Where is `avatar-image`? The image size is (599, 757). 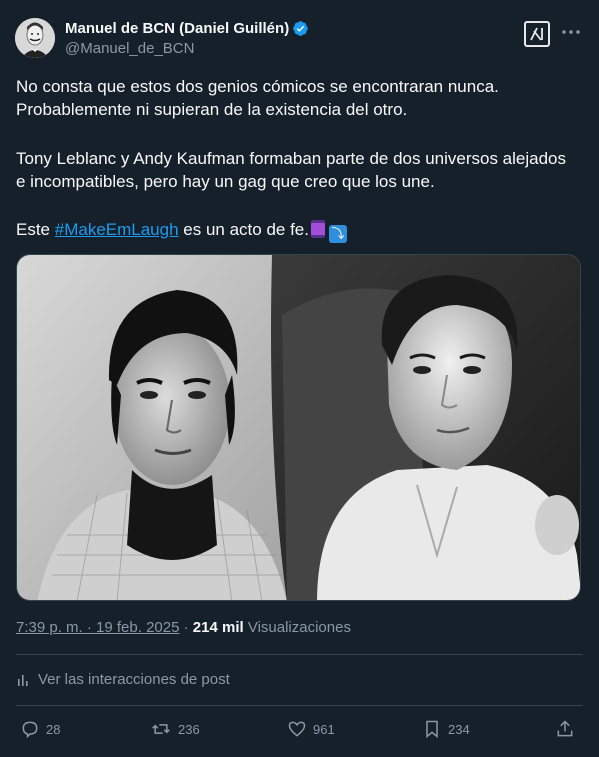 avatar-image is located at coordinates (35, 38).